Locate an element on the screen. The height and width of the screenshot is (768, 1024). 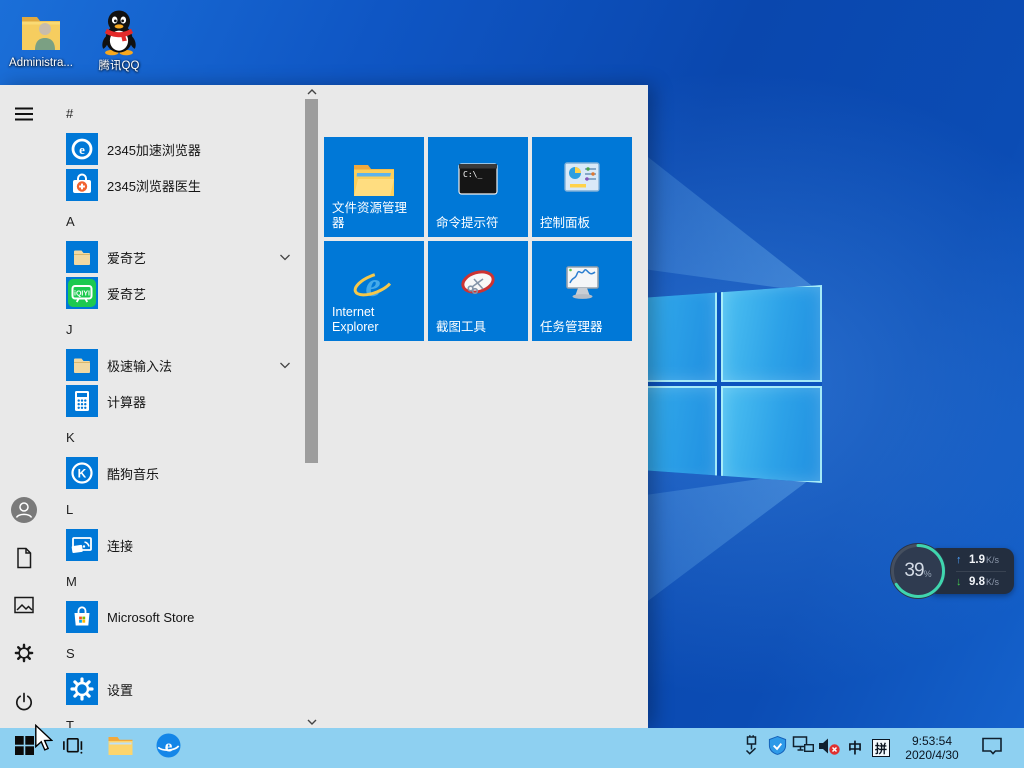
tray-ime-mode-label: 拼 is located at coordinates (881, 748).